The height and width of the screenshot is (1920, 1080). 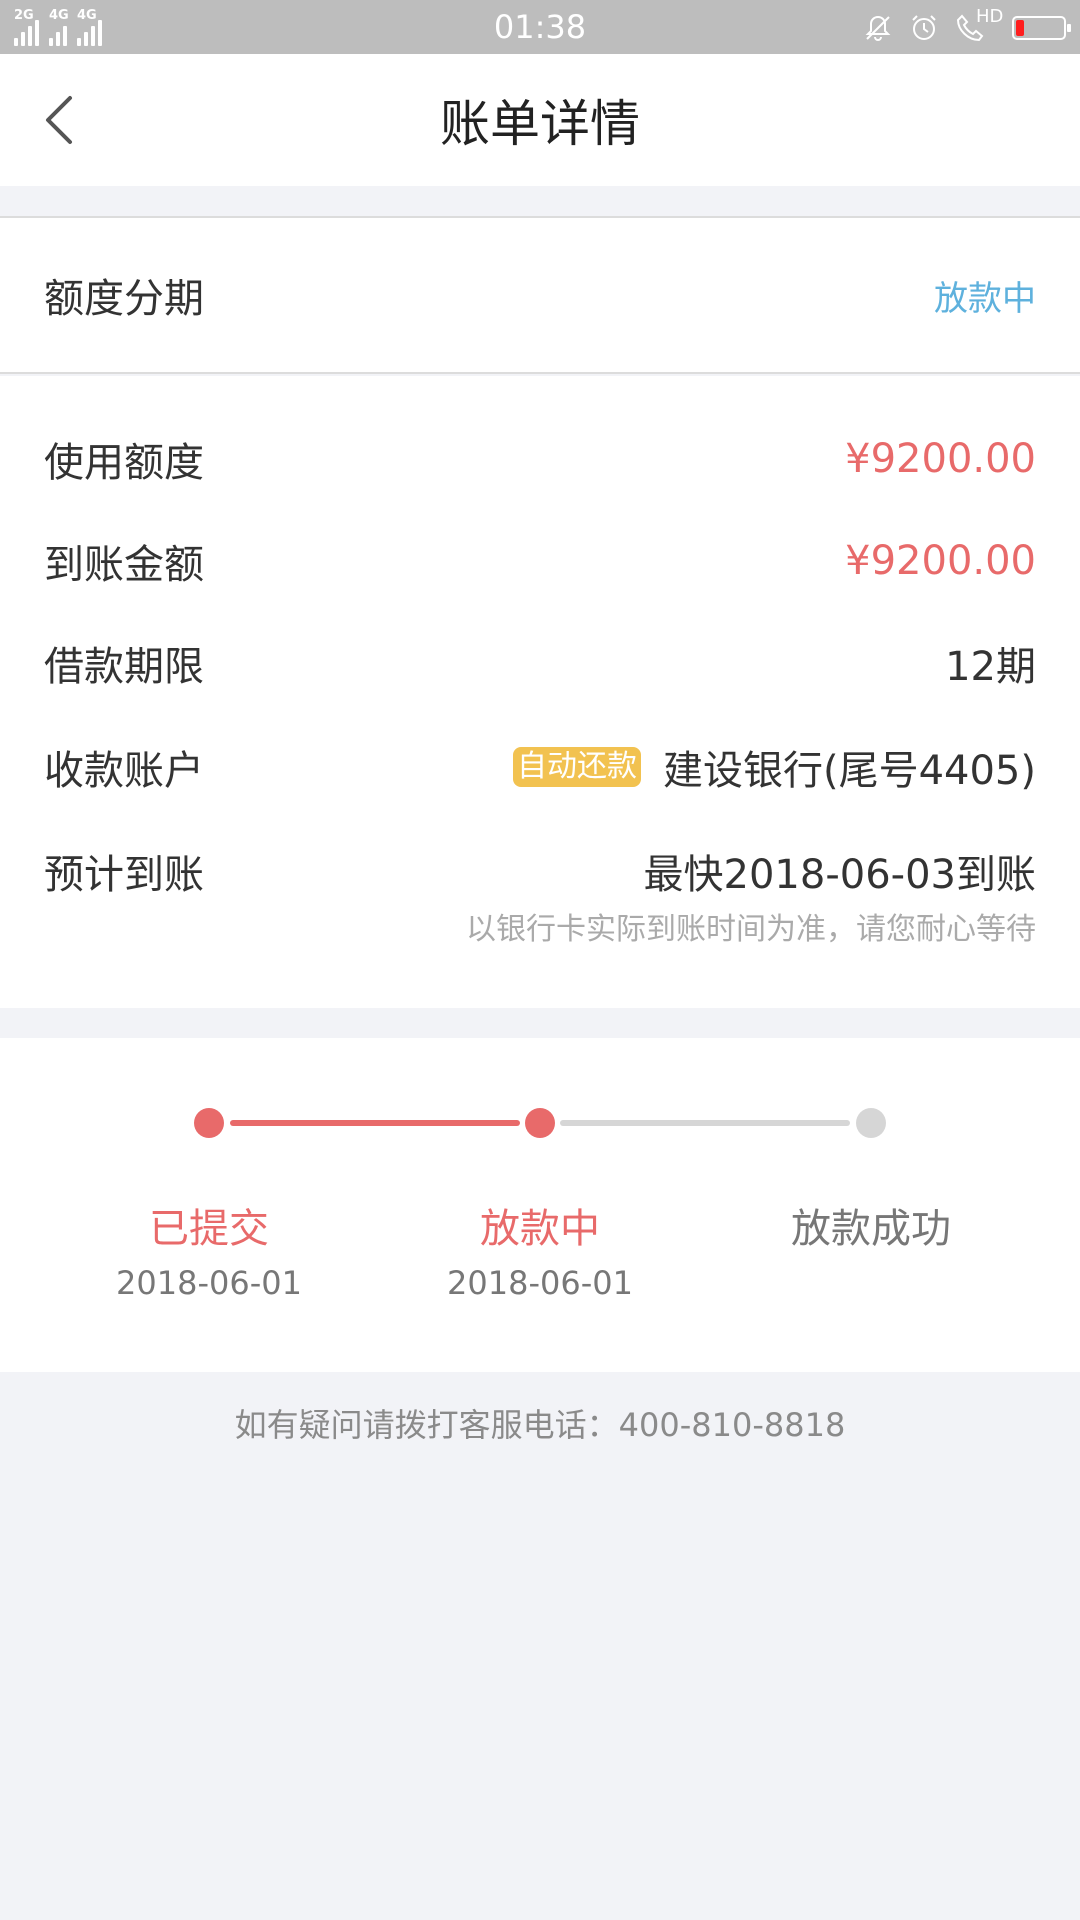 What do you see at coordinates (839, 875) in the screenshot?
I see `detail-value: 最快2018-06-03到账` at bounding box center [839, 875].